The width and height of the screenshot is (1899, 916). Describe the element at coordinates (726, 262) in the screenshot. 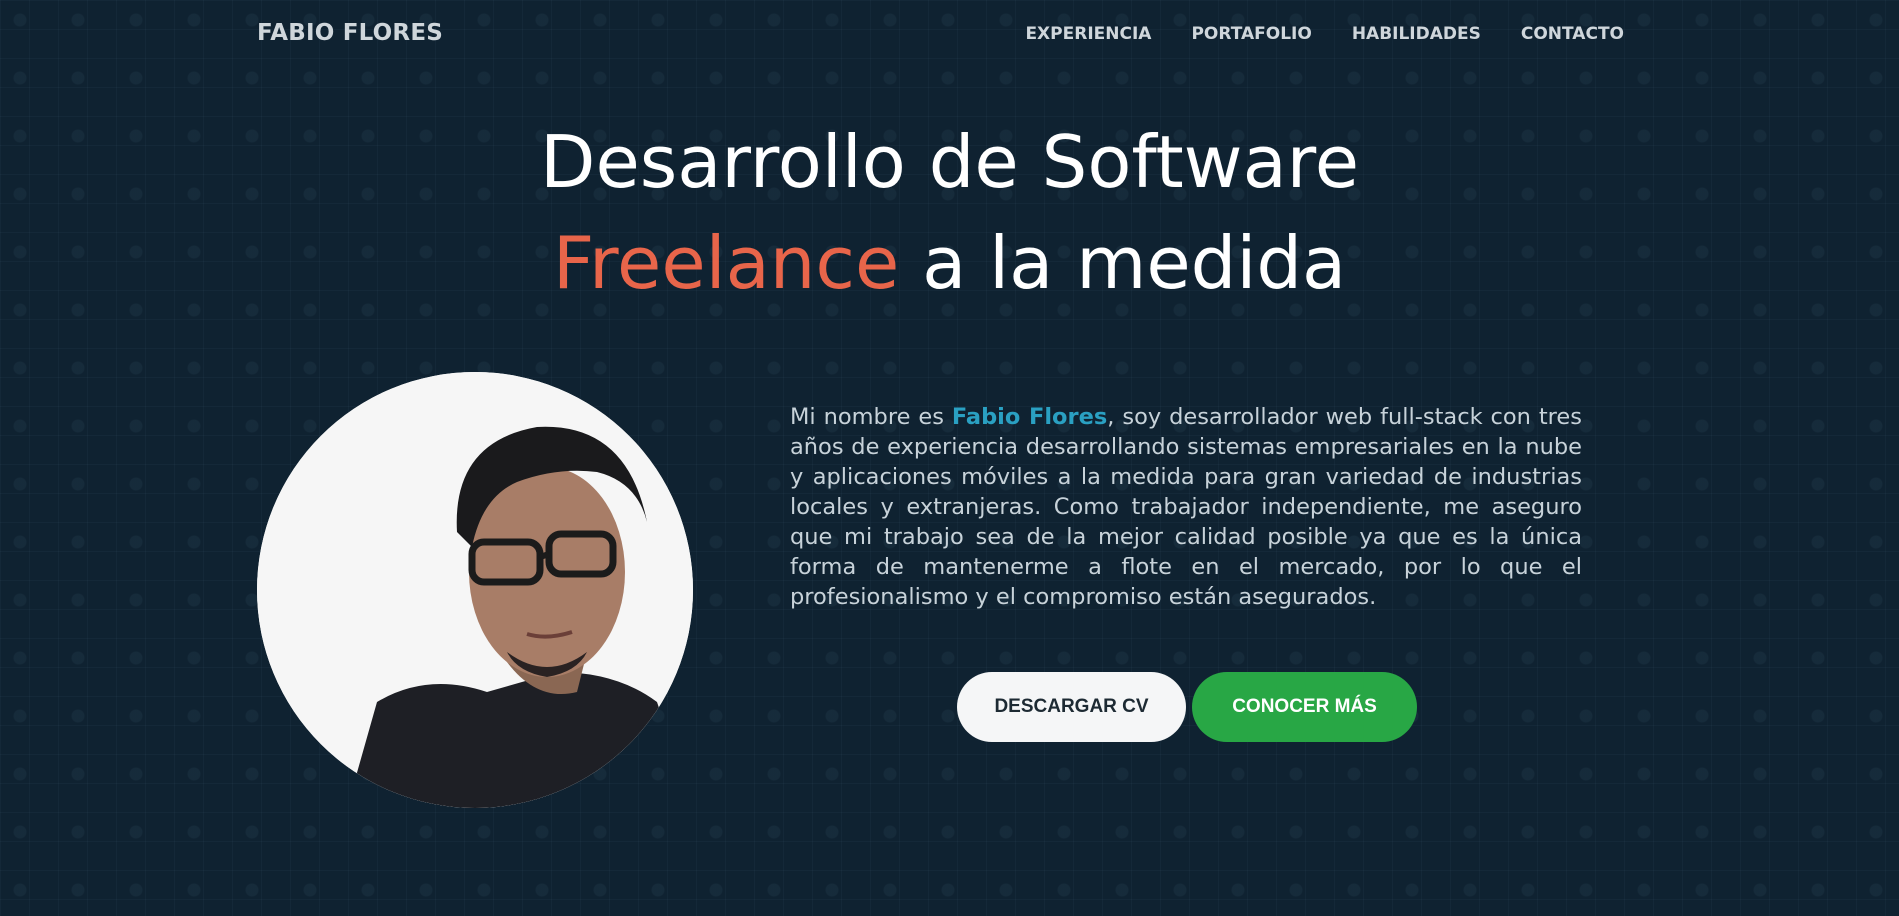

I see `hero-title-accent: Freelance` at that location.